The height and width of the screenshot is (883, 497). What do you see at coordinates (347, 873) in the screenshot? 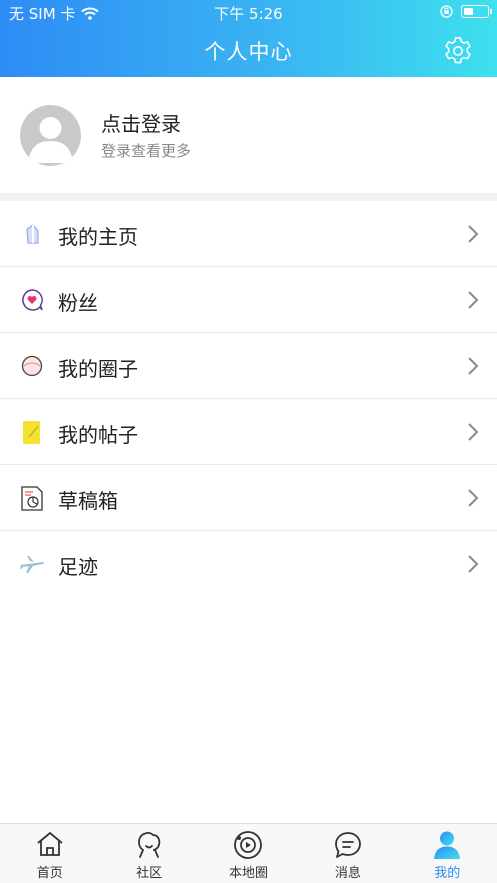
I see `tab-label: 消息` at bounding box center [347, 873].